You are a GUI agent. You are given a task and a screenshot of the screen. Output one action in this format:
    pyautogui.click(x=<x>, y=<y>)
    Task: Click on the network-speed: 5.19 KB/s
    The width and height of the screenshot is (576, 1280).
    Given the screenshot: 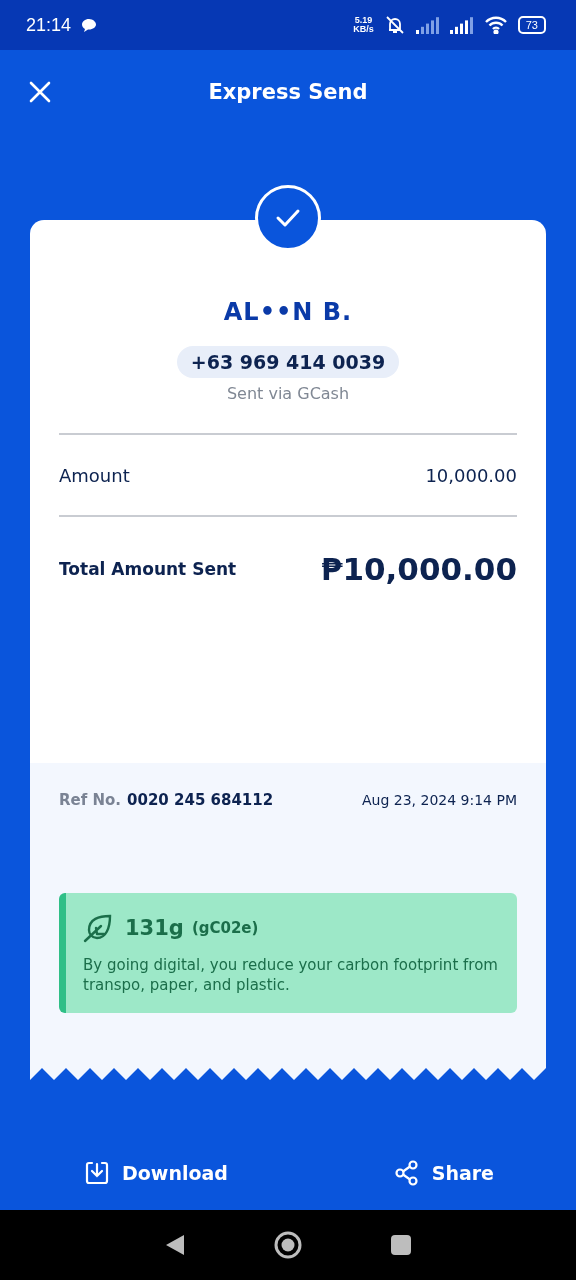 What is the action you would take?
    pyautogui.click(x=363, y=25)
    